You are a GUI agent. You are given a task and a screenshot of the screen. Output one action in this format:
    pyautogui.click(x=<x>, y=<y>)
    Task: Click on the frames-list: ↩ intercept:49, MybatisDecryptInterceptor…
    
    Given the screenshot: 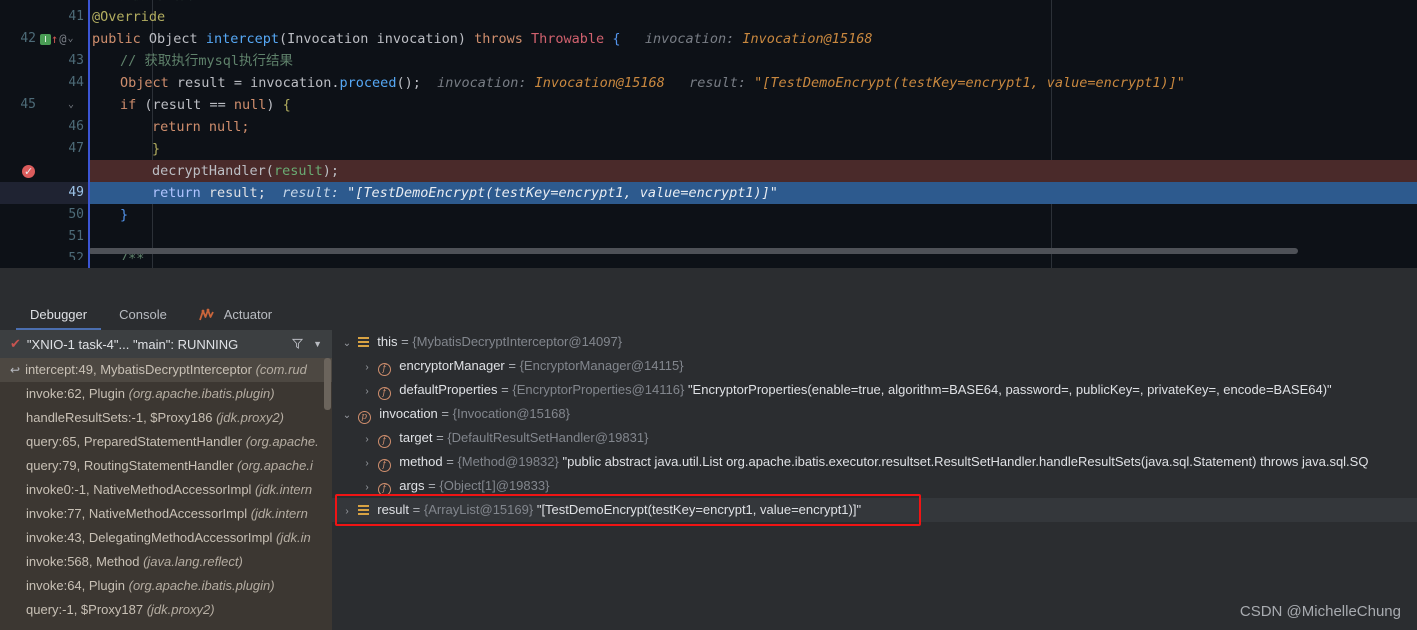 What is the action you would take?
    pyautogui.click(x=166, y=494)
    